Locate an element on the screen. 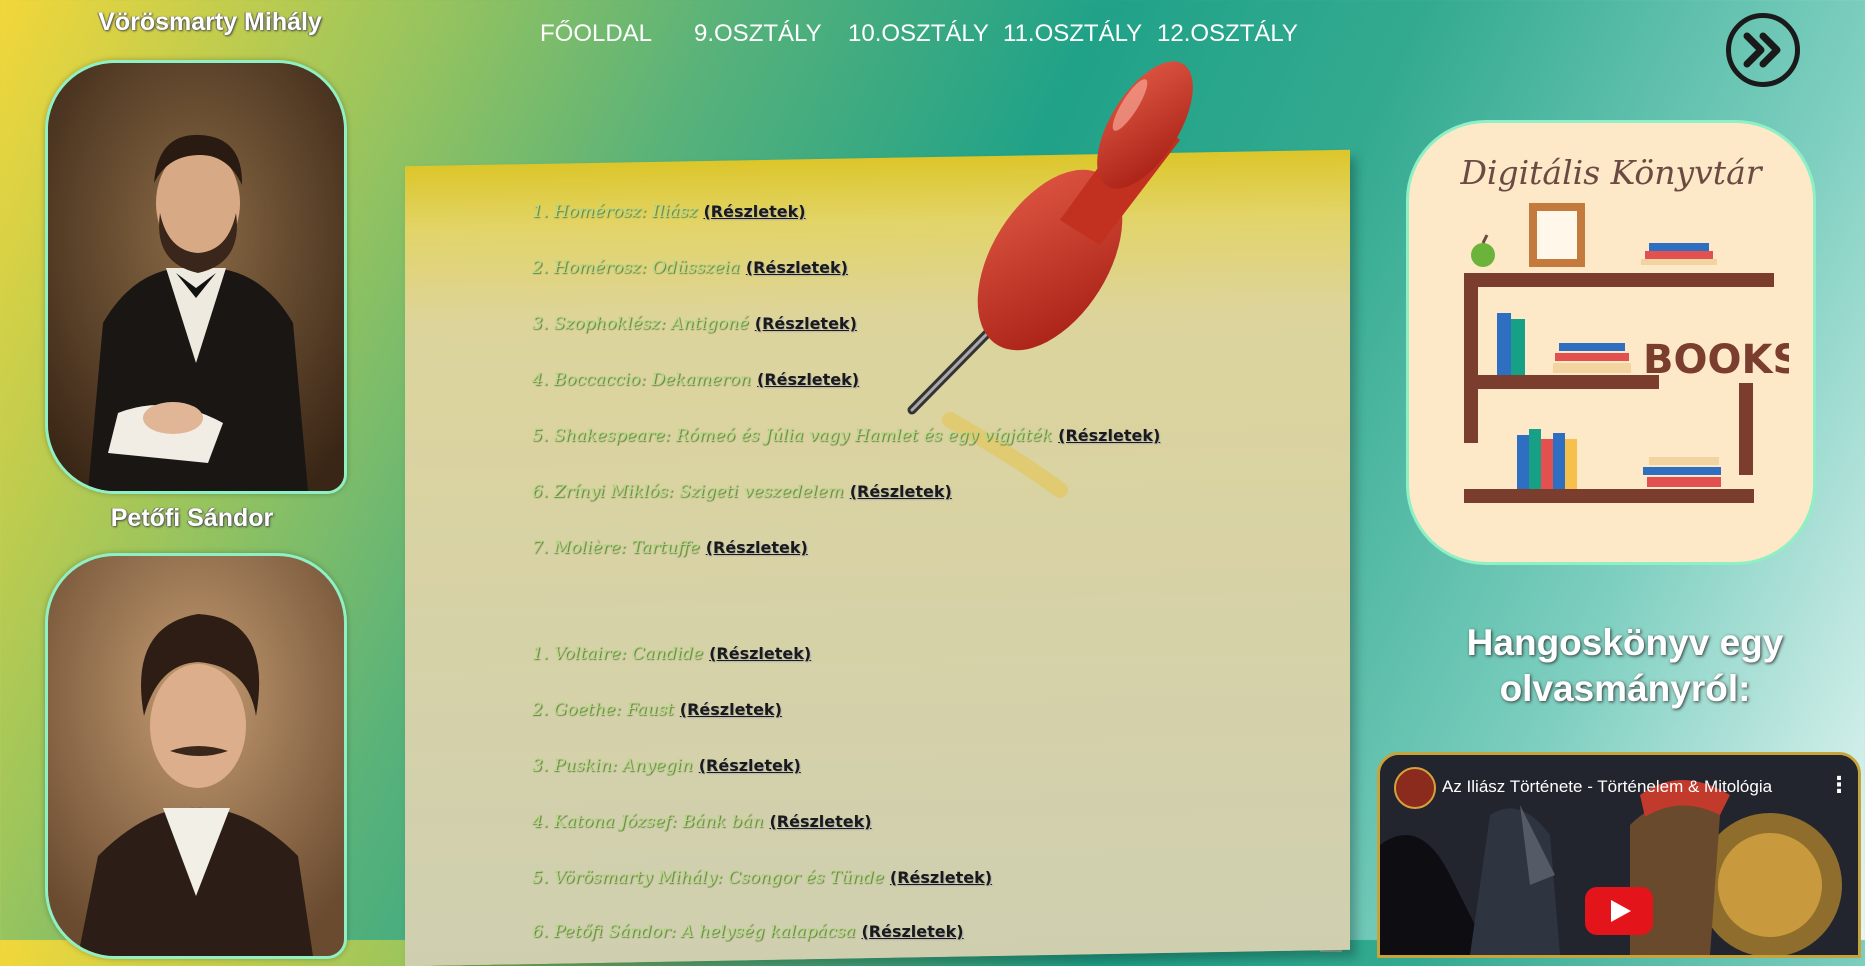  more-menu-icon: ⋮ is located at coordinates (1839, 785).